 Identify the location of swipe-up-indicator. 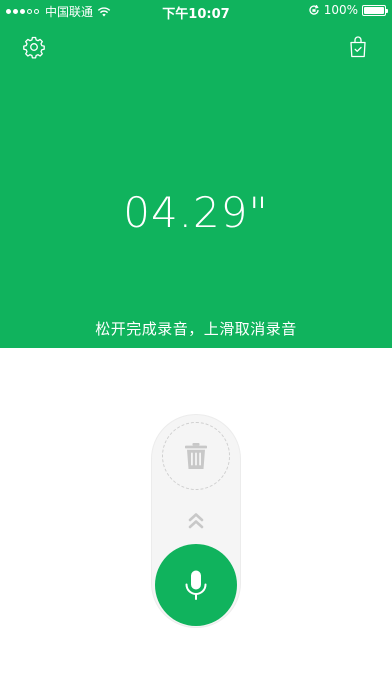
(196, 522).